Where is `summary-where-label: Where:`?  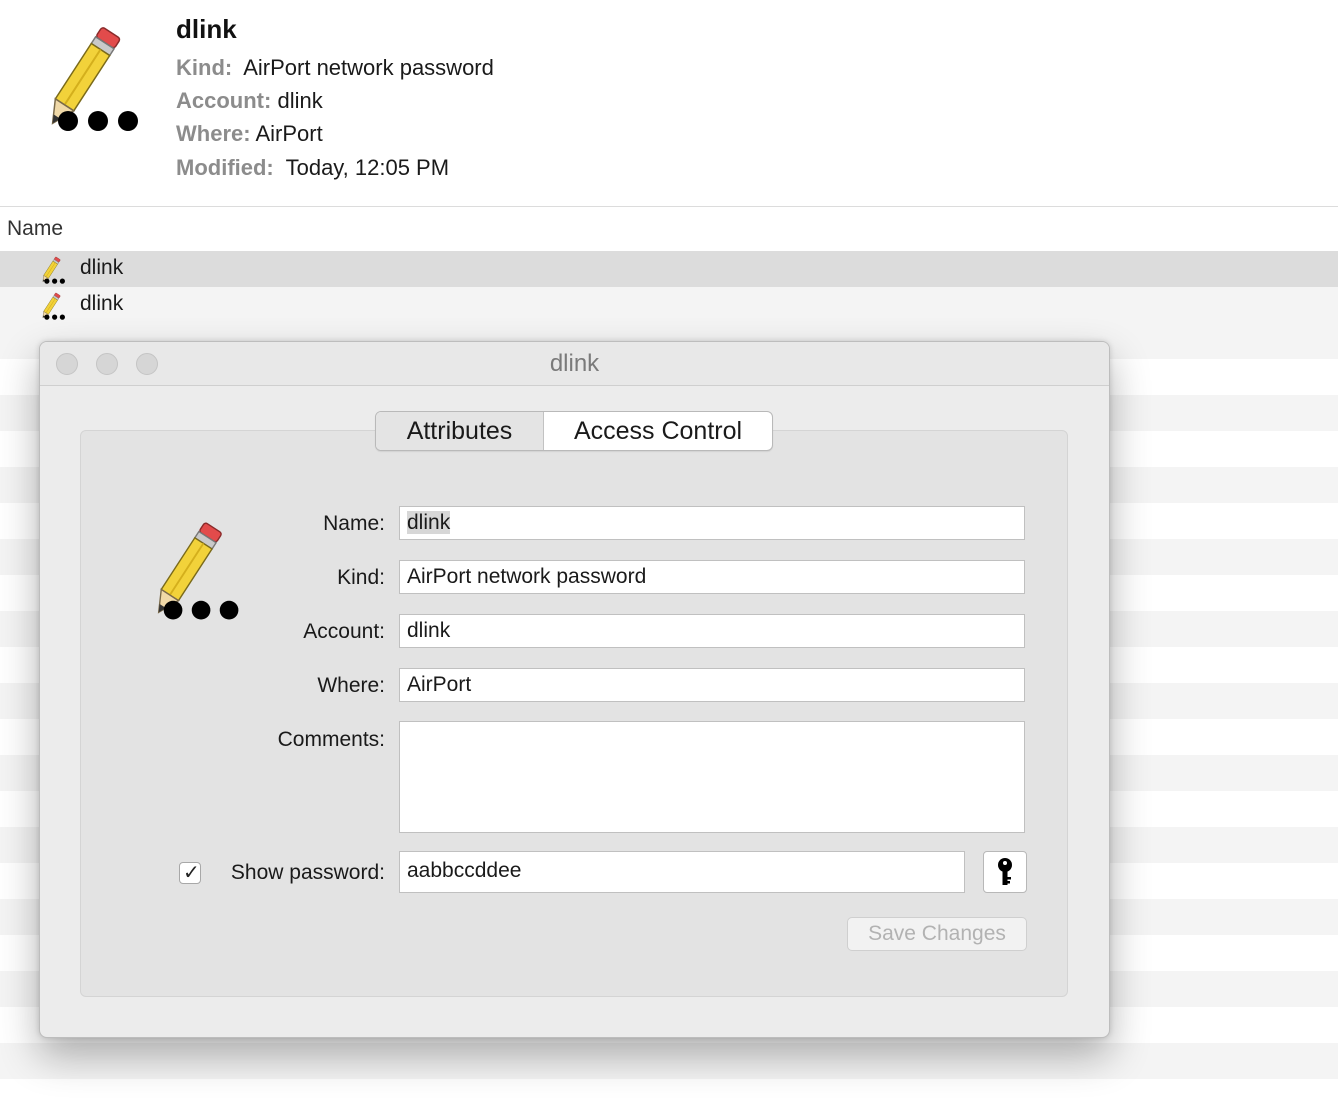 summary-where-label: Where: is located at coordinates (213, 133).